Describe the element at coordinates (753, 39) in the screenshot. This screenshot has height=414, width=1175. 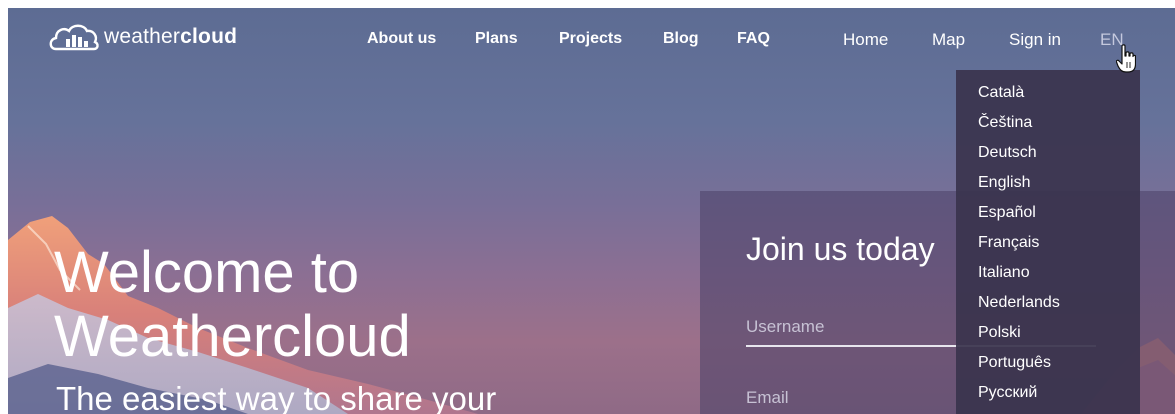
I see `nav-faq: FAQ` at that location.